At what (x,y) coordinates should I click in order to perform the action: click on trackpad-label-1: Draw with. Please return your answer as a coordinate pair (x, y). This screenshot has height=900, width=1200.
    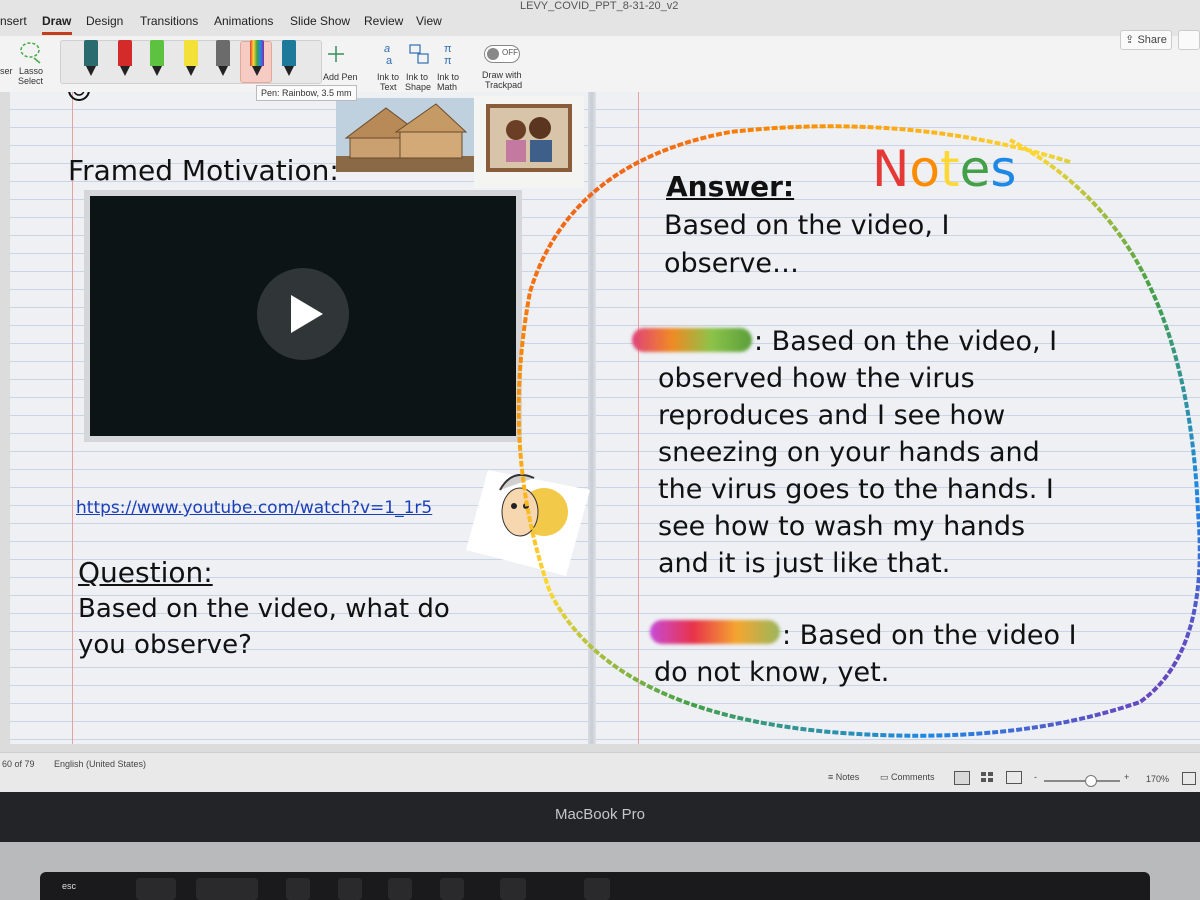
    Looking at the image, I should click on (502, 75).